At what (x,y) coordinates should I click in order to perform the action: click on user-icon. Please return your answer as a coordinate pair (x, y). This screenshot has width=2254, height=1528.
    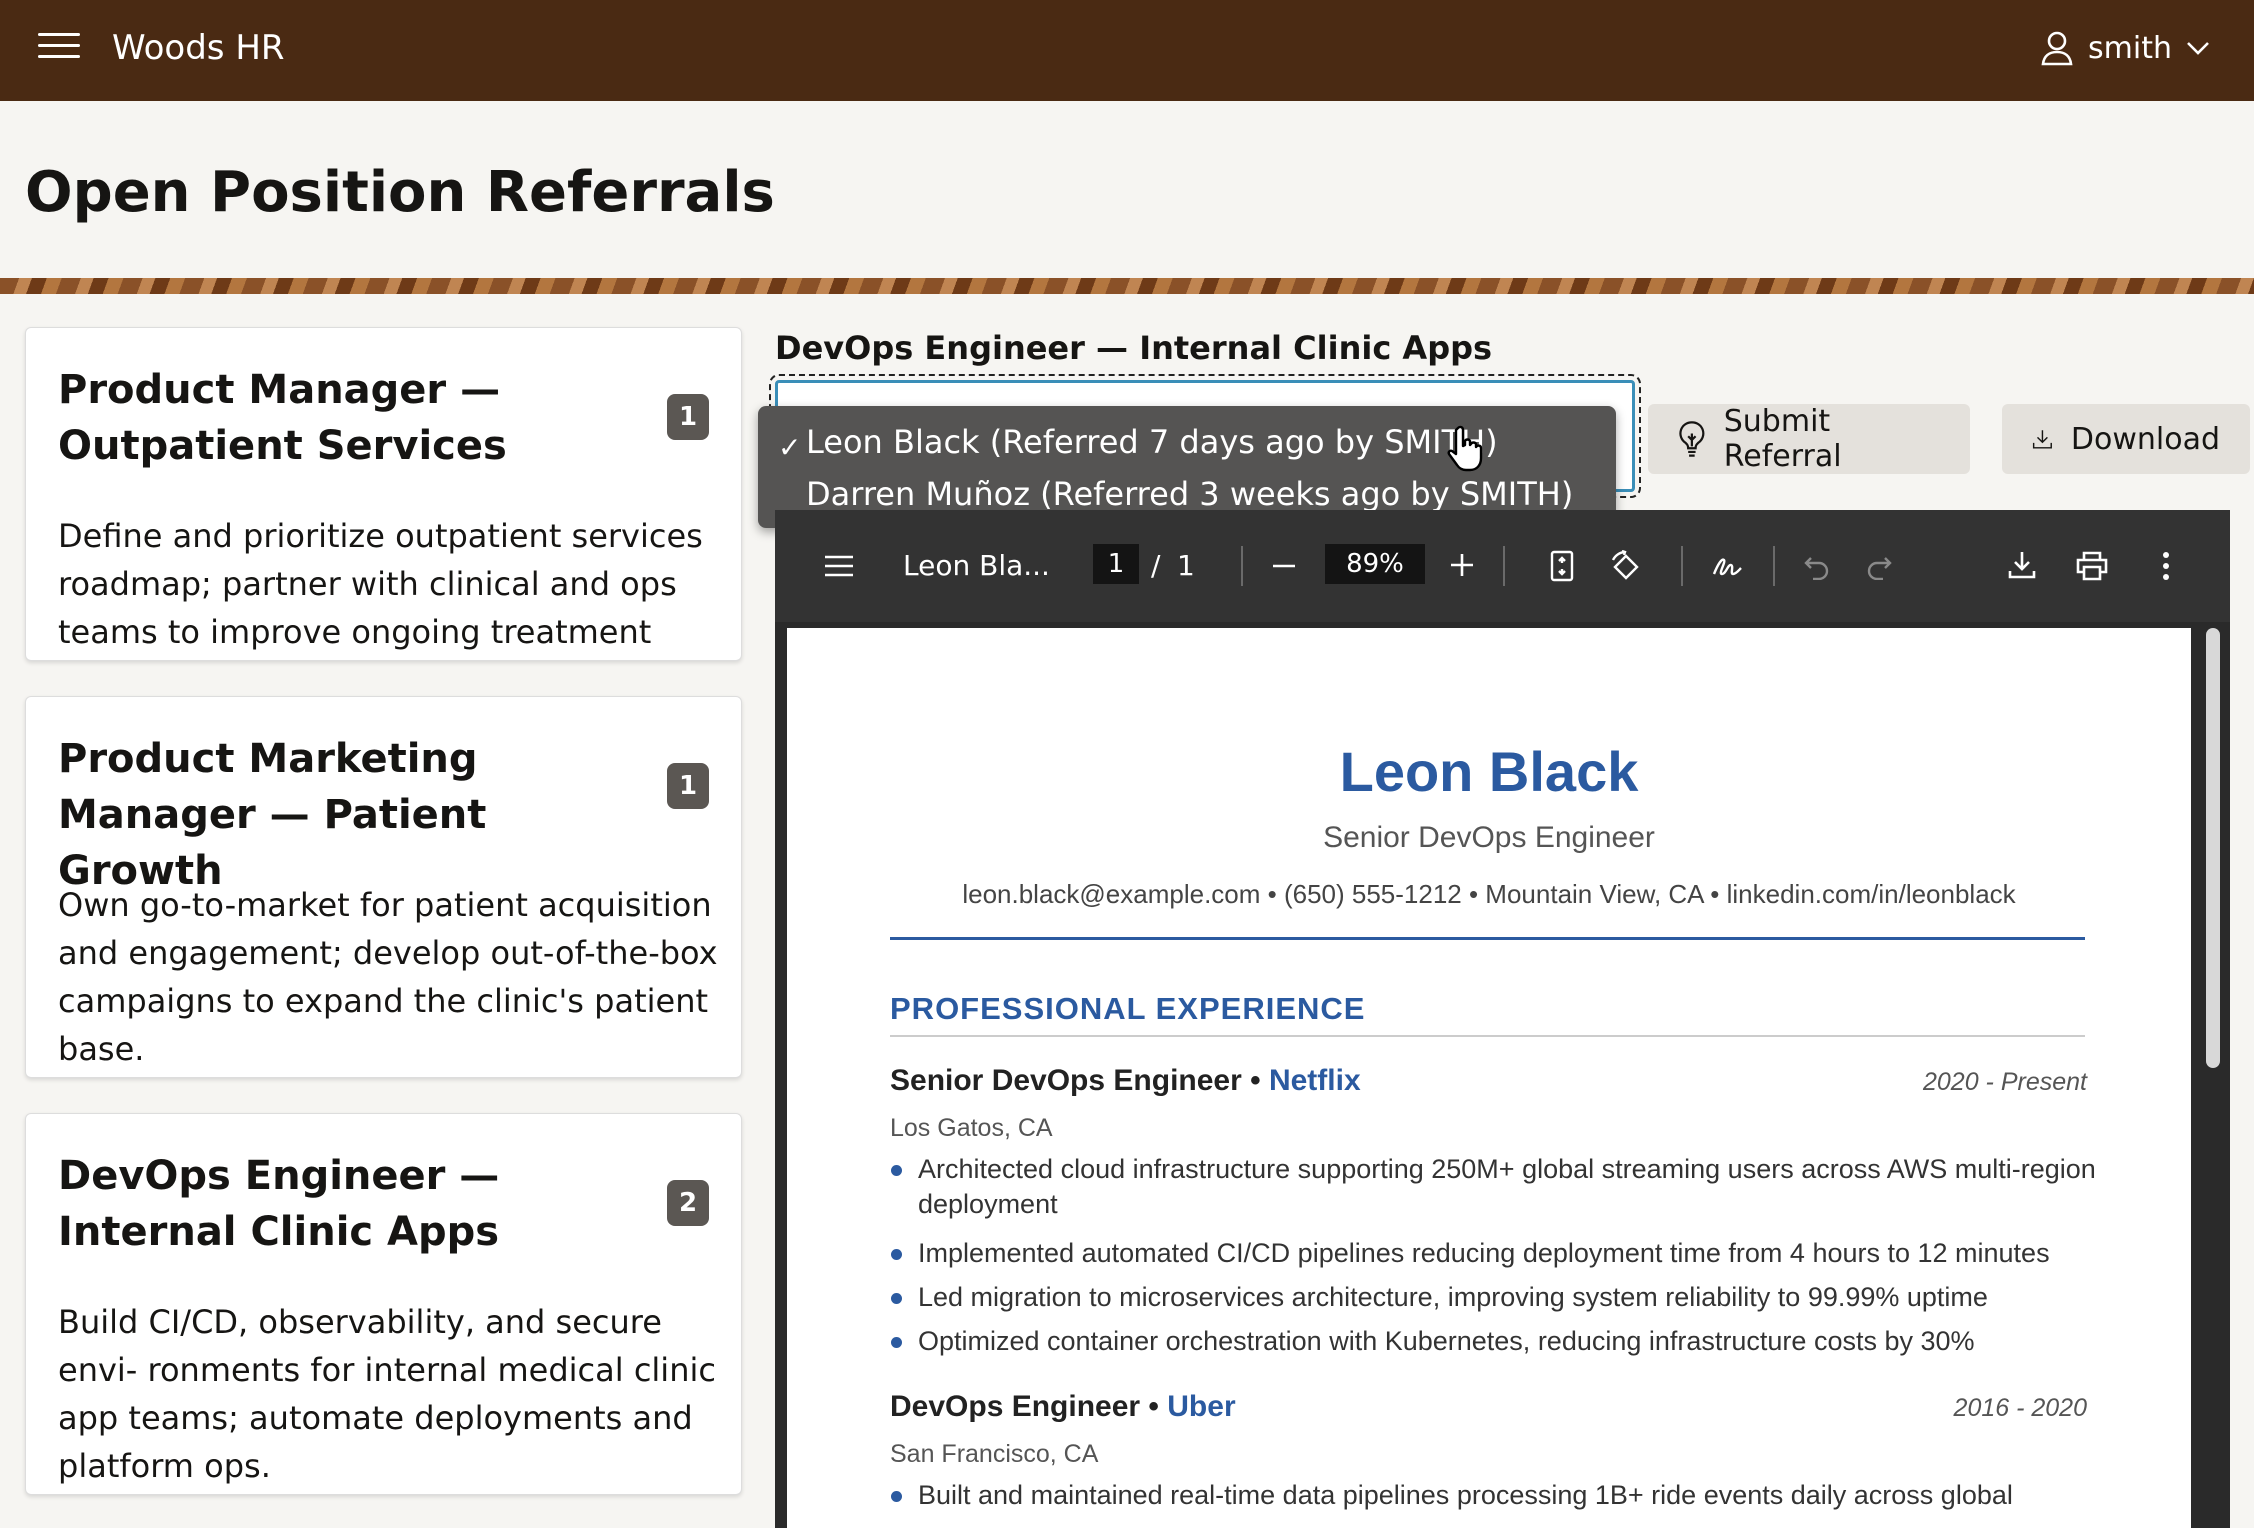
    Looking at the image, I should click on (2057, 48).